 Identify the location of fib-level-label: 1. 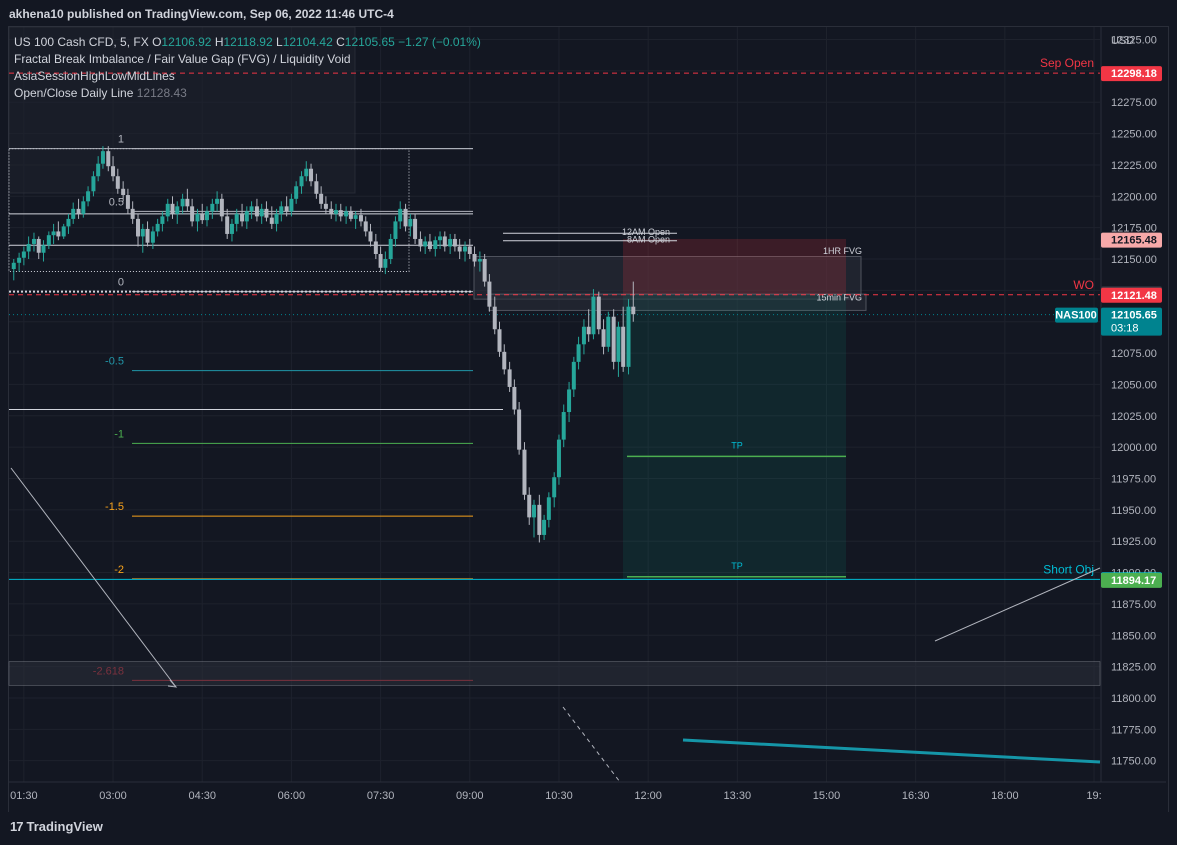
(121, 140).